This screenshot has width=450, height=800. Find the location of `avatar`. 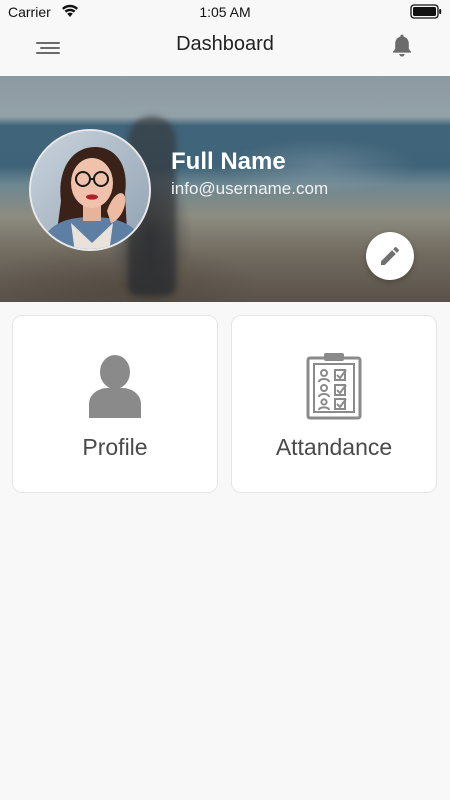

avatar is located at coordinates (90, 190).